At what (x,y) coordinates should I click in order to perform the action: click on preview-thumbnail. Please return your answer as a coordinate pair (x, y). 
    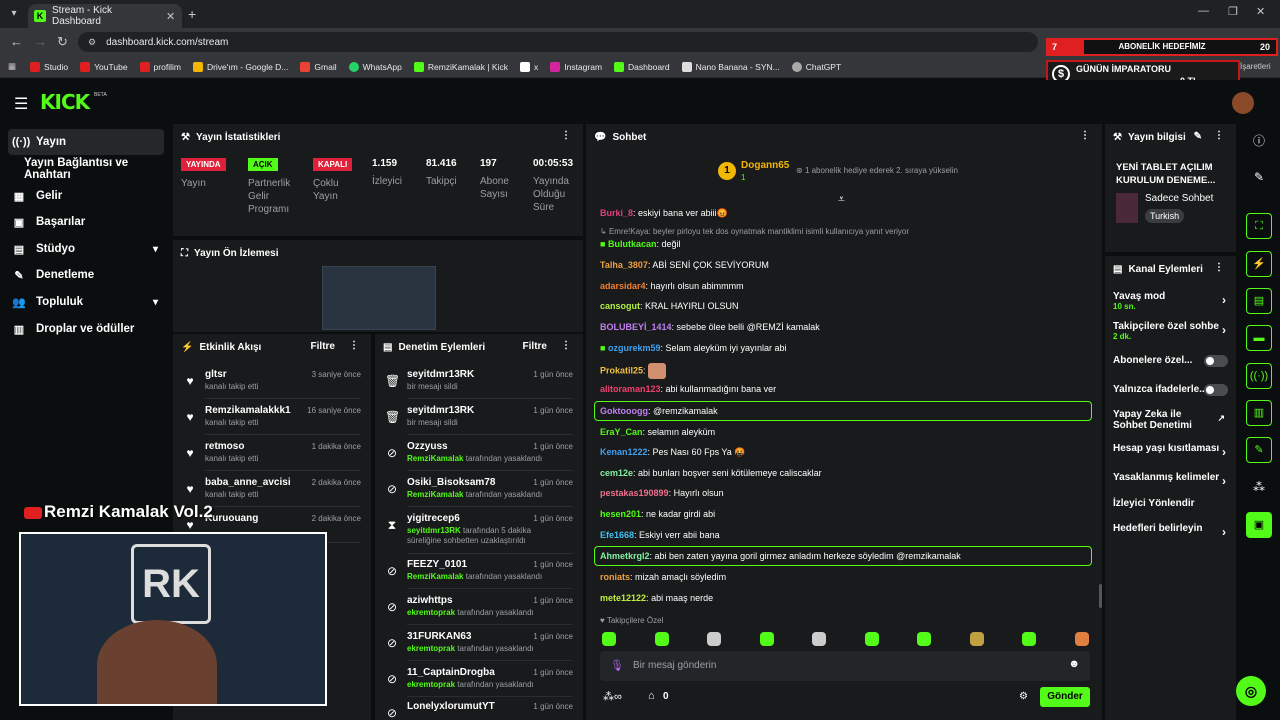
    Looking at the image, I should click on (379, 298).